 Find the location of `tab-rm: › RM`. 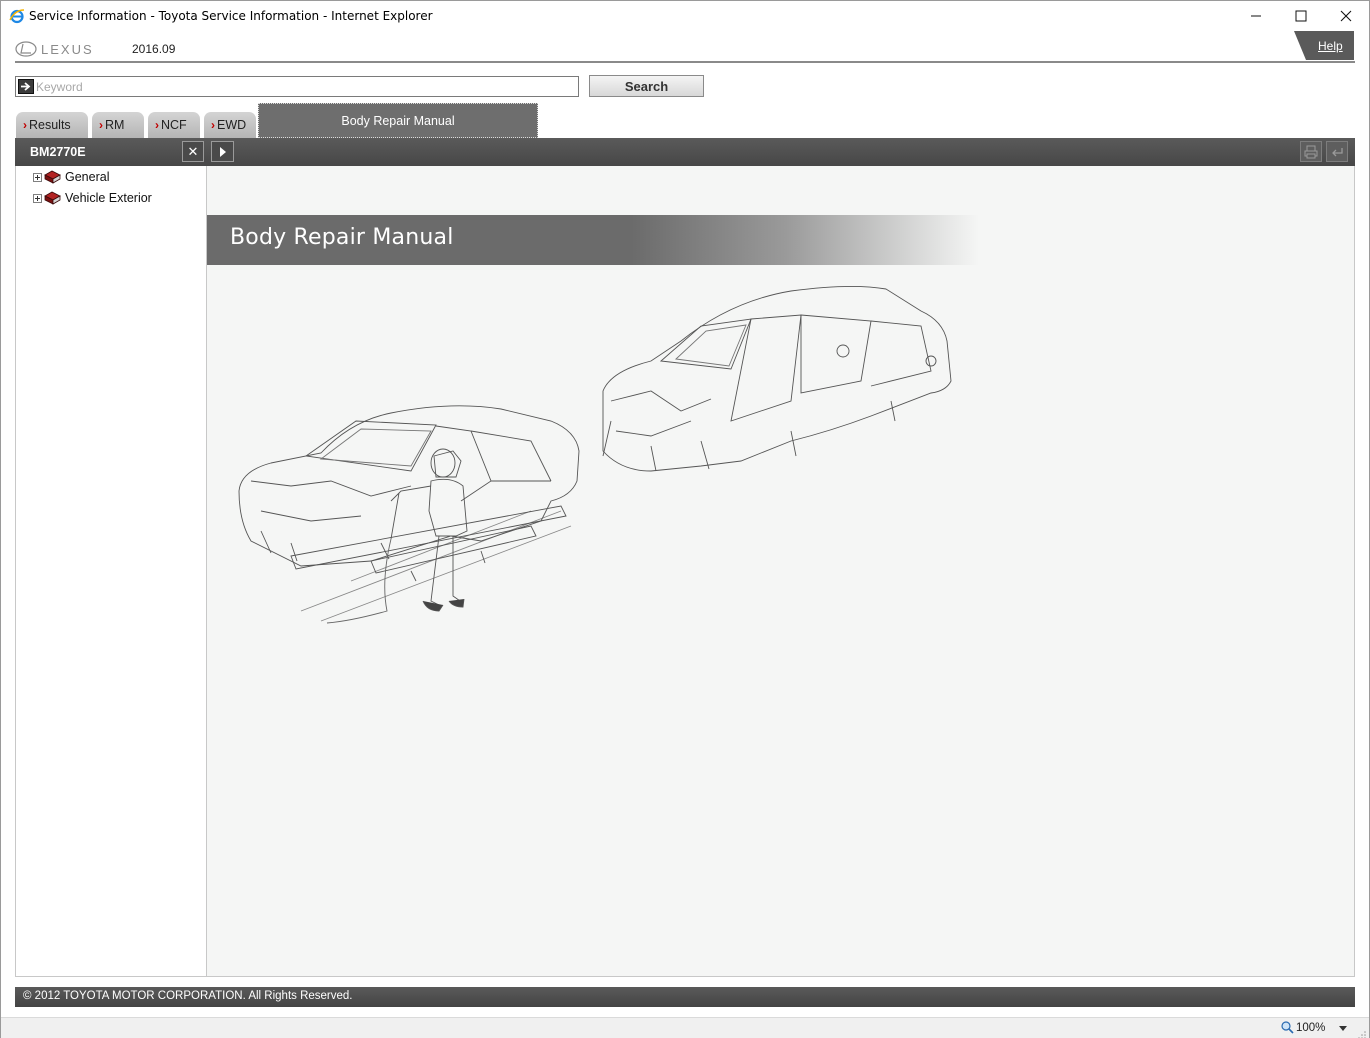

tab-rm: › RM is located at coordinates (118, 125).